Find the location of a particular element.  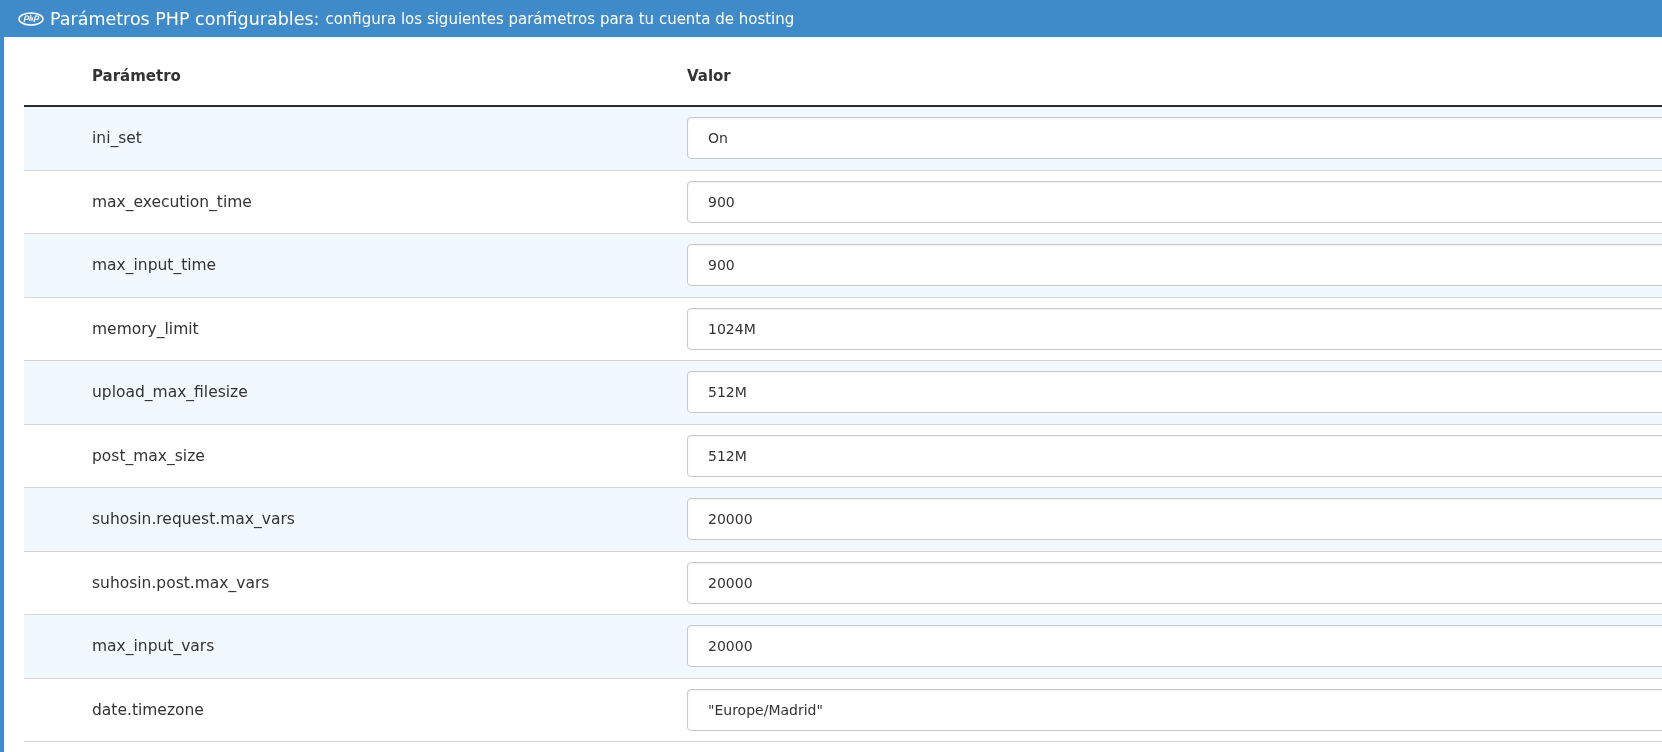

value-field: "Europe/Madrid" is located at coordinates (1174, 709).